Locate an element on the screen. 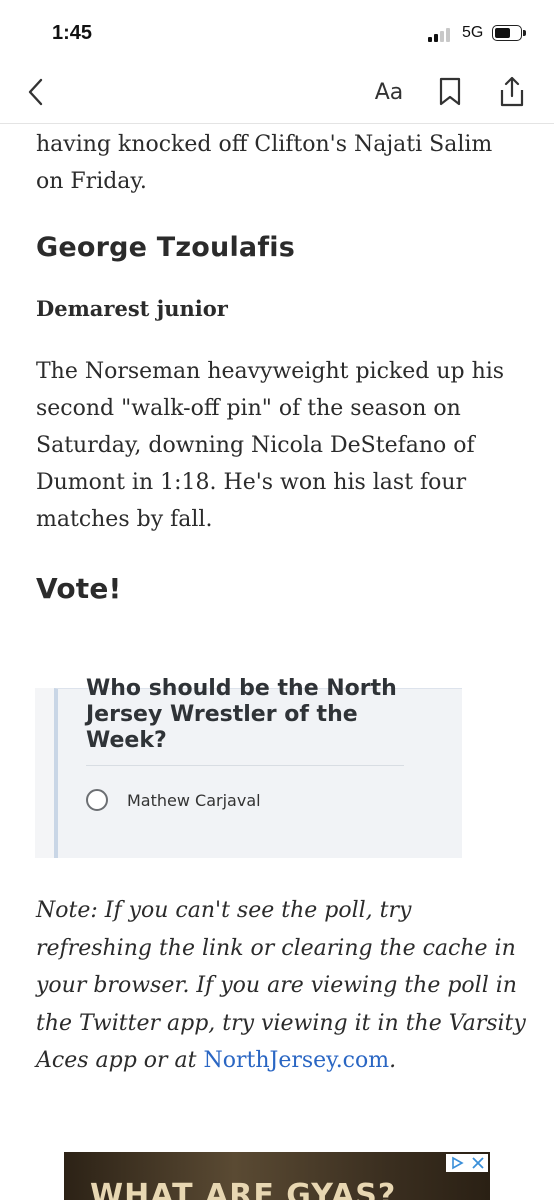 This screenshot has width=554, height=1200. poll-divider is located at coordinates (245, 765).